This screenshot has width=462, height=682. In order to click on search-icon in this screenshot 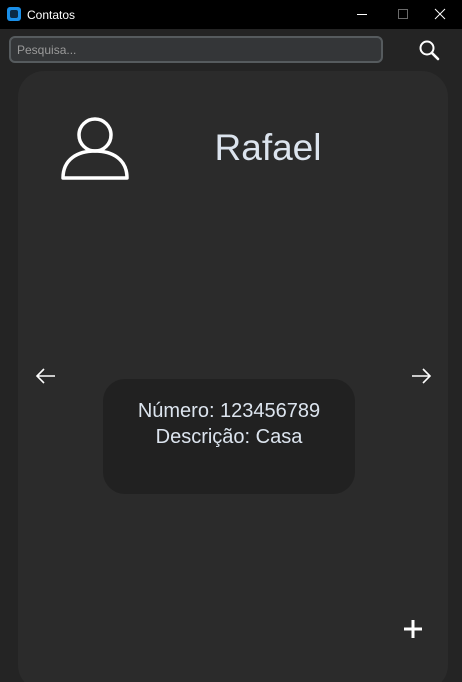, I will do `click(429, 50)`.